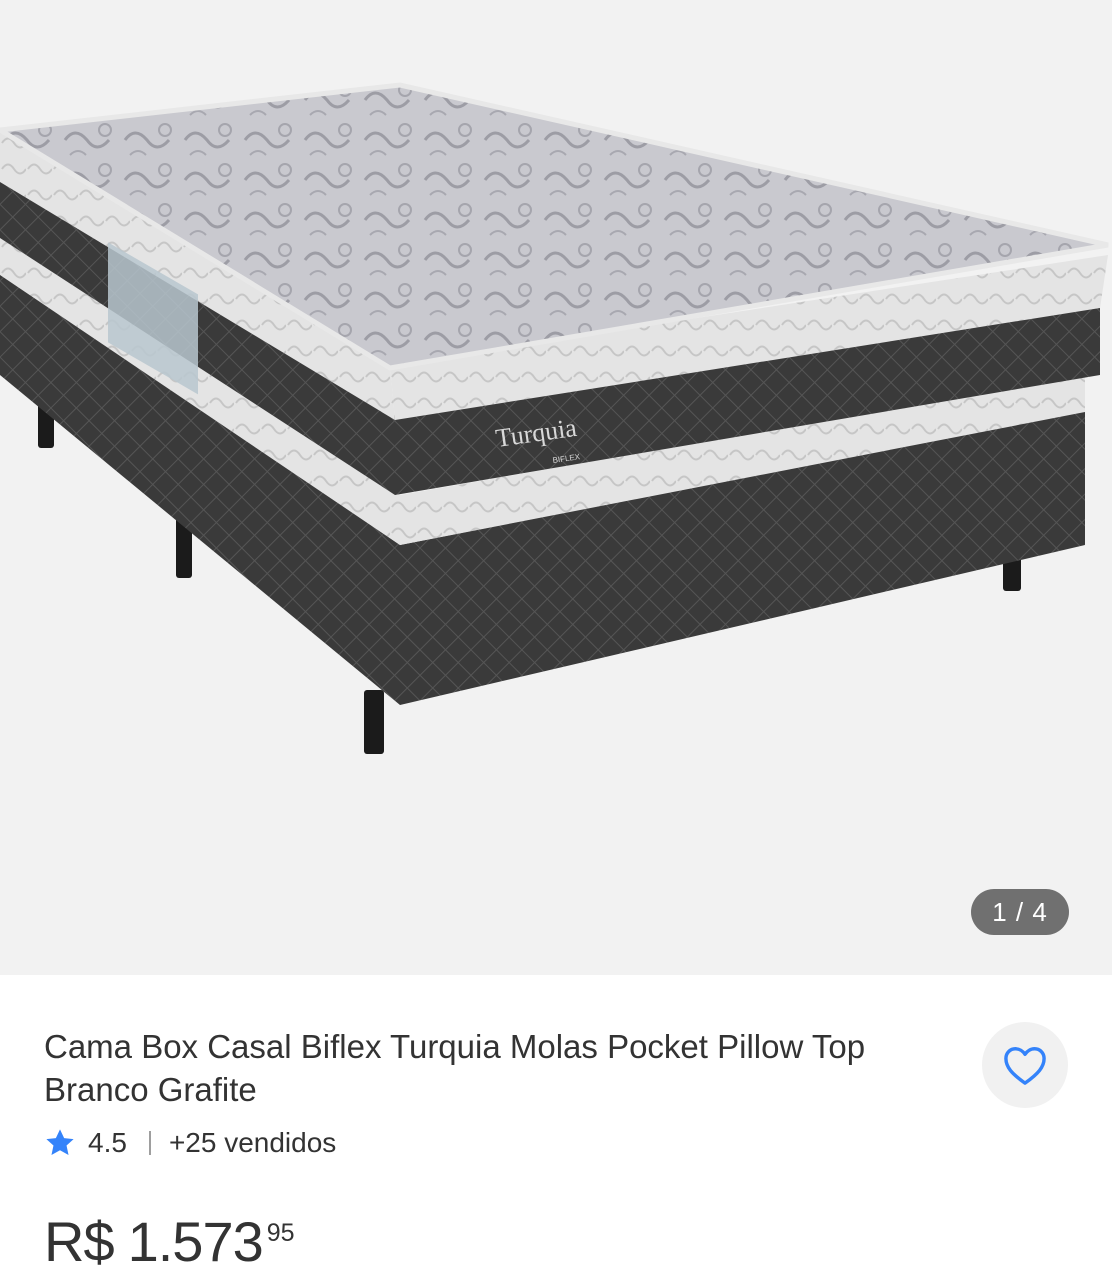 The image size is (1112, 1280). I want to click on favorite-button, so click(1025, 1065).